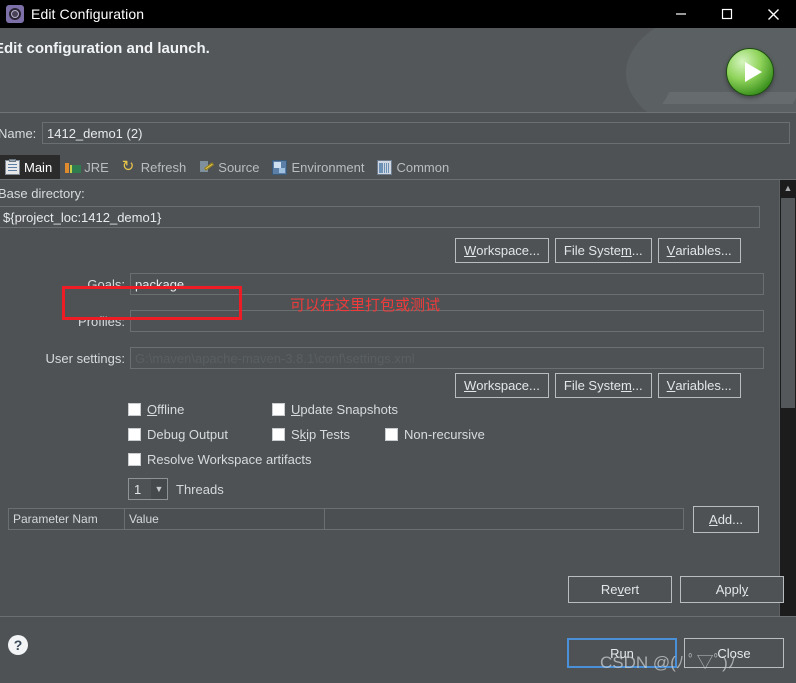 The height and width of the screenshot is (683, 796). What do you see at coordinates (138, 489) in the screenshot?
I see `threads-value: 1` at bounding box center [138, 489].